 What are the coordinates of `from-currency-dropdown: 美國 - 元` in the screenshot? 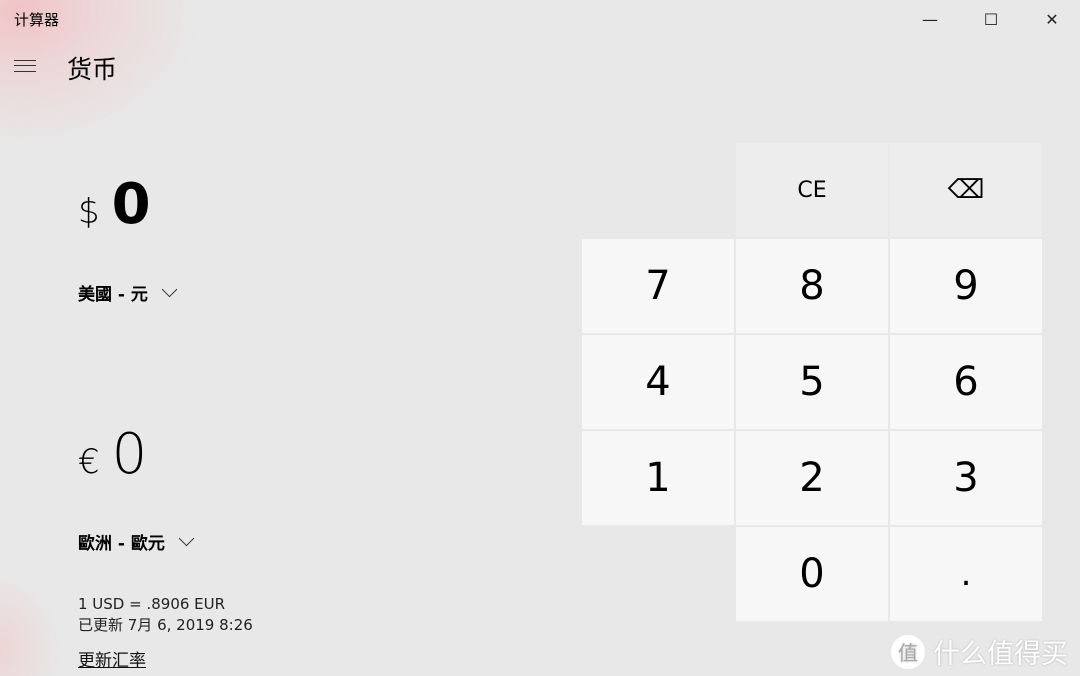 It's located at (128, 292).